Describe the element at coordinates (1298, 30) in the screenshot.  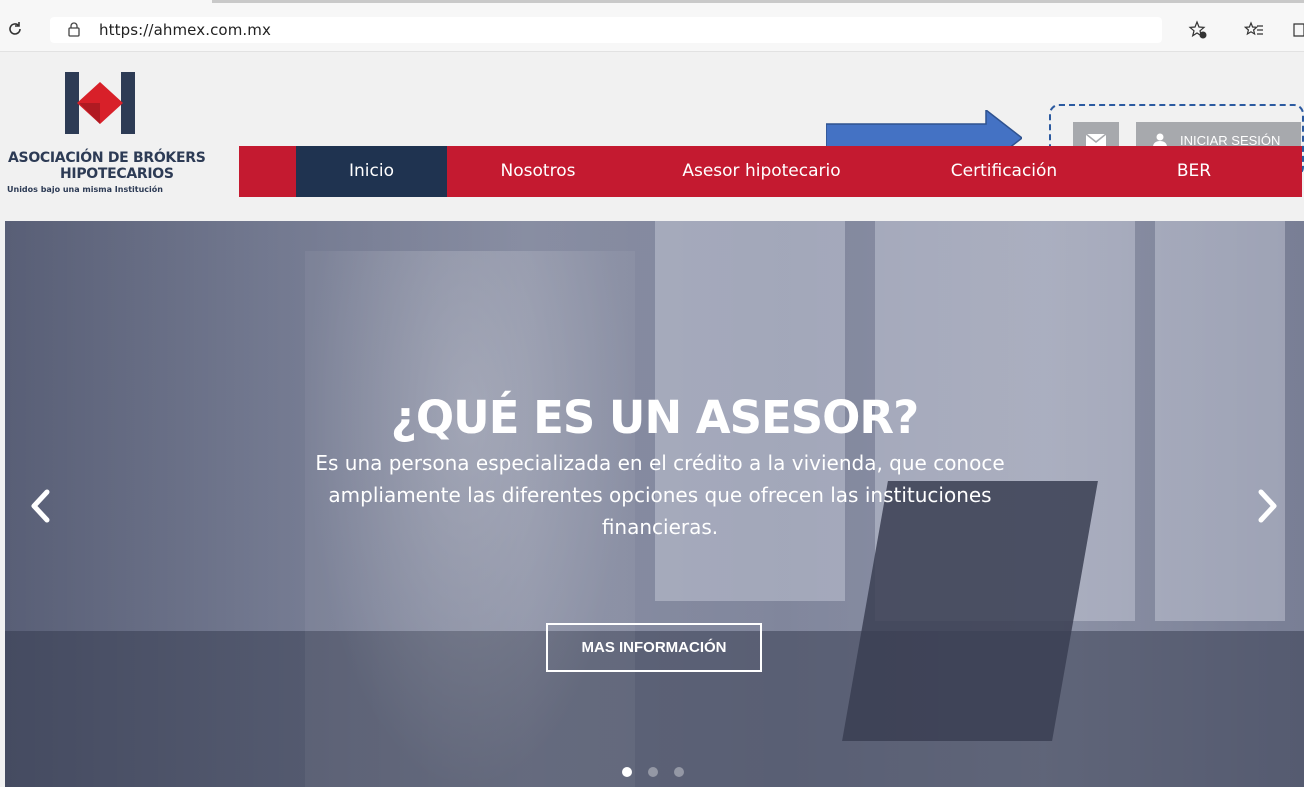
I see `collections-icon` at that location.